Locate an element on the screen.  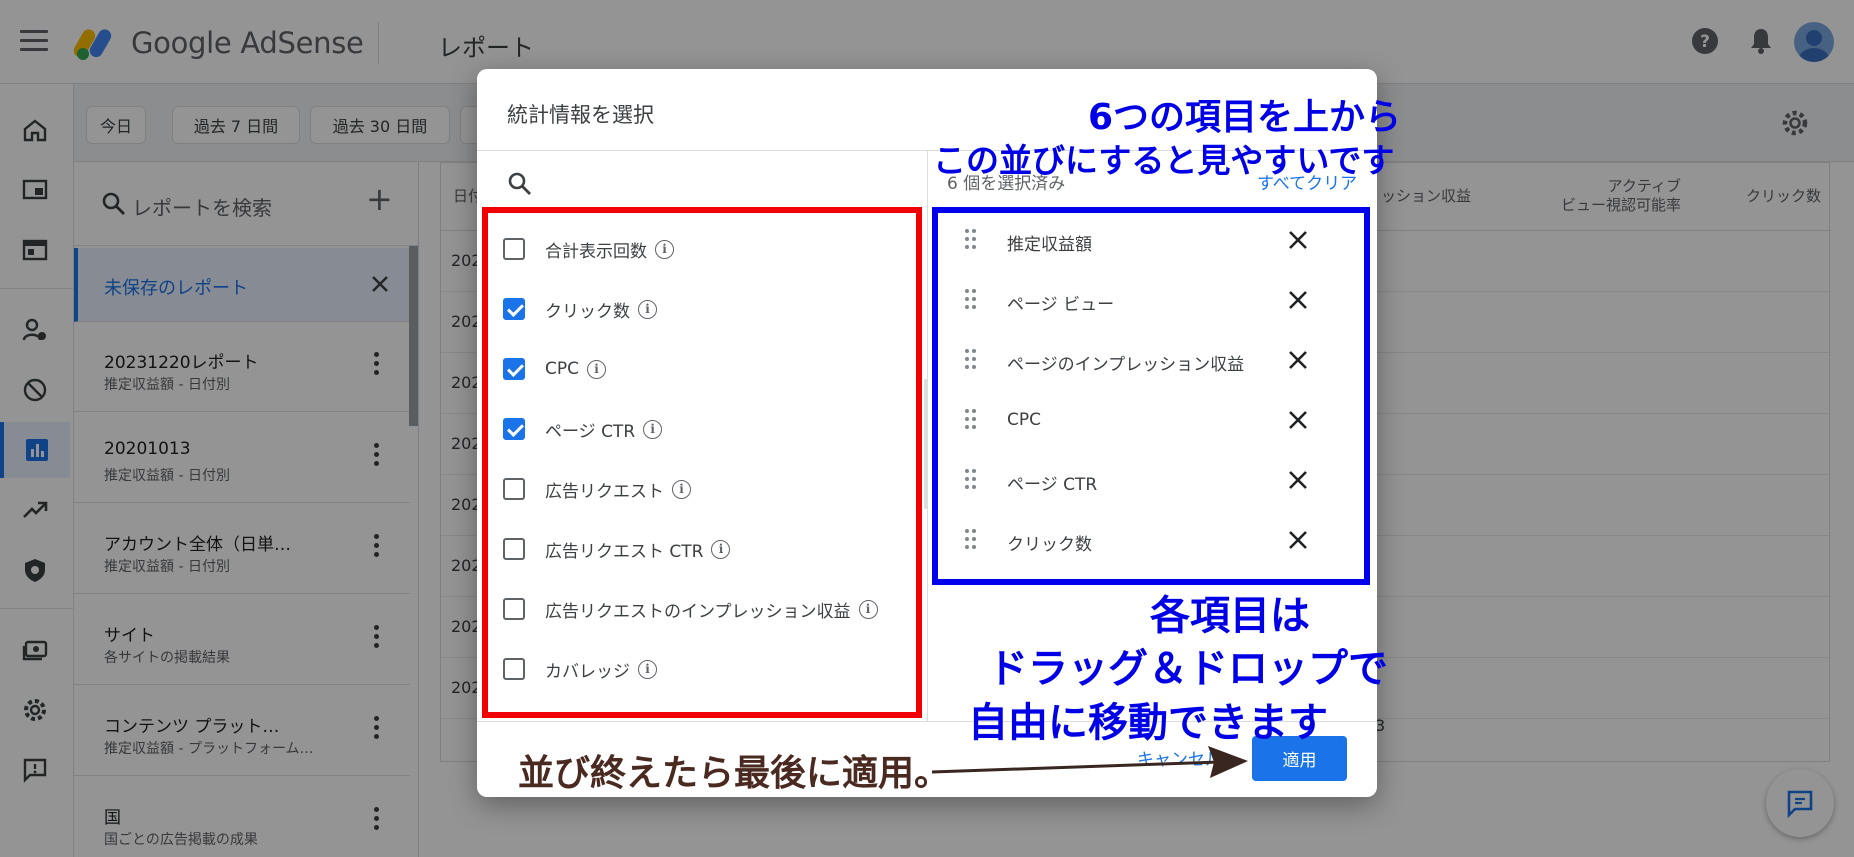
divider is located at coordinates (927, 436).